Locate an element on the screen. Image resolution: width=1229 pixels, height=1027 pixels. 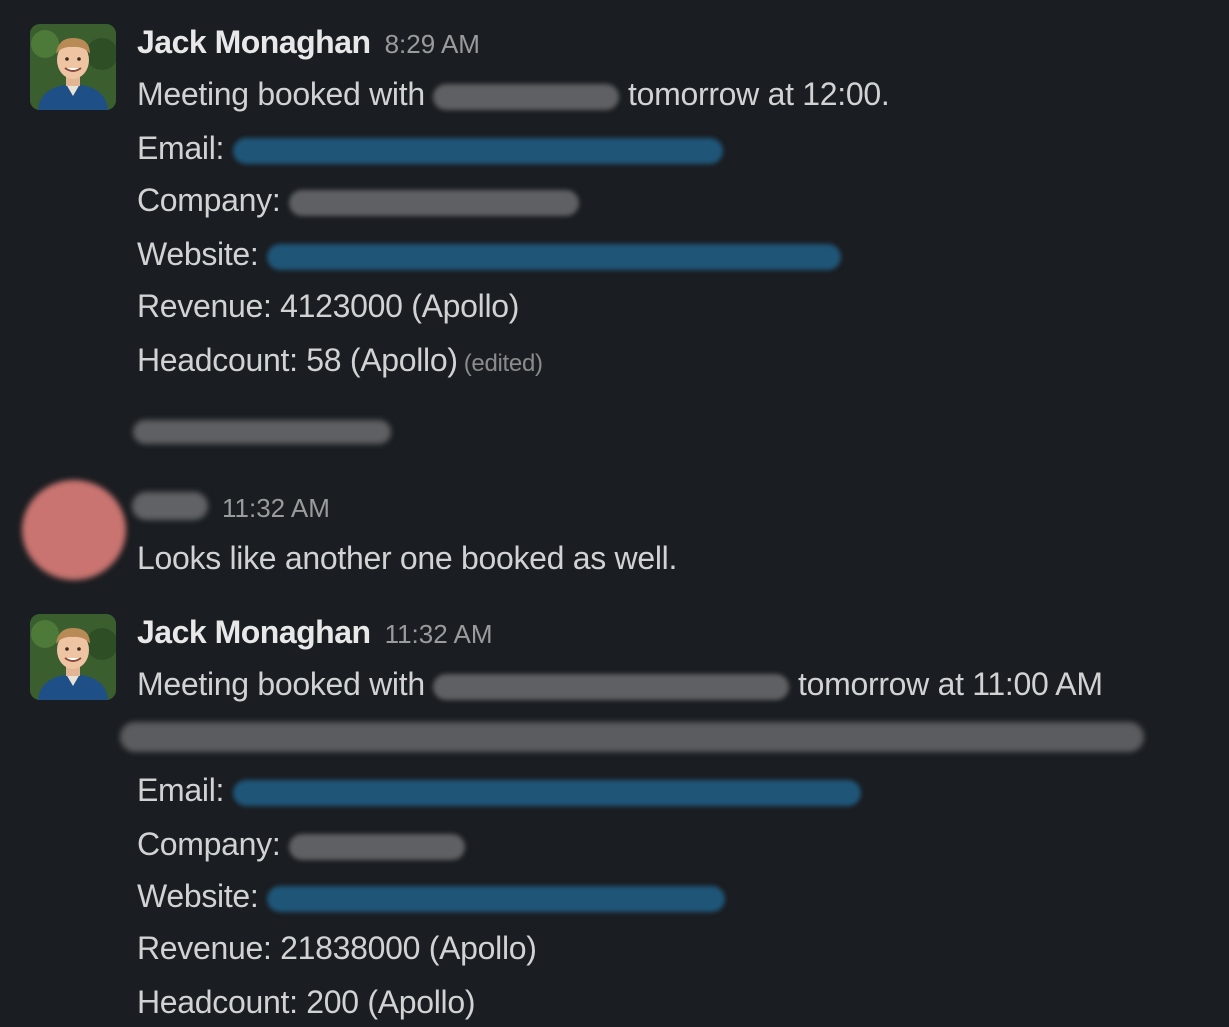
message-text: Looks like another one booked as well. is located at coordinates (407, 558).